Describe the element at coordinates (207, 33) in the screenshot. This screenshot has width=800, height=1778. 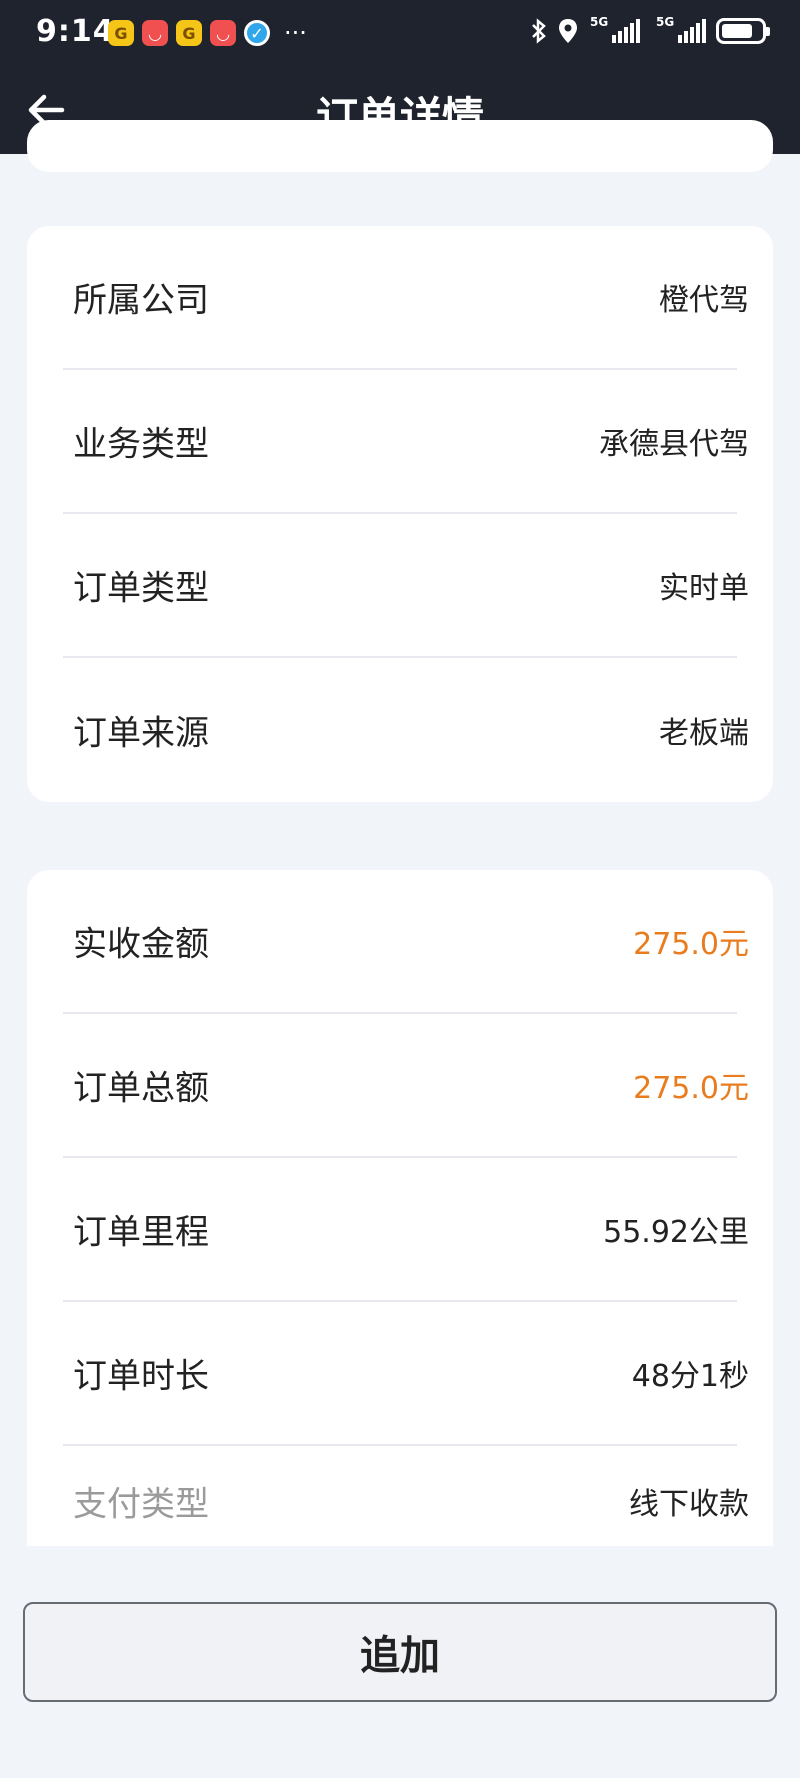
I see `notification-icons: G ◡ G ◡ ✓ ···` at that location.